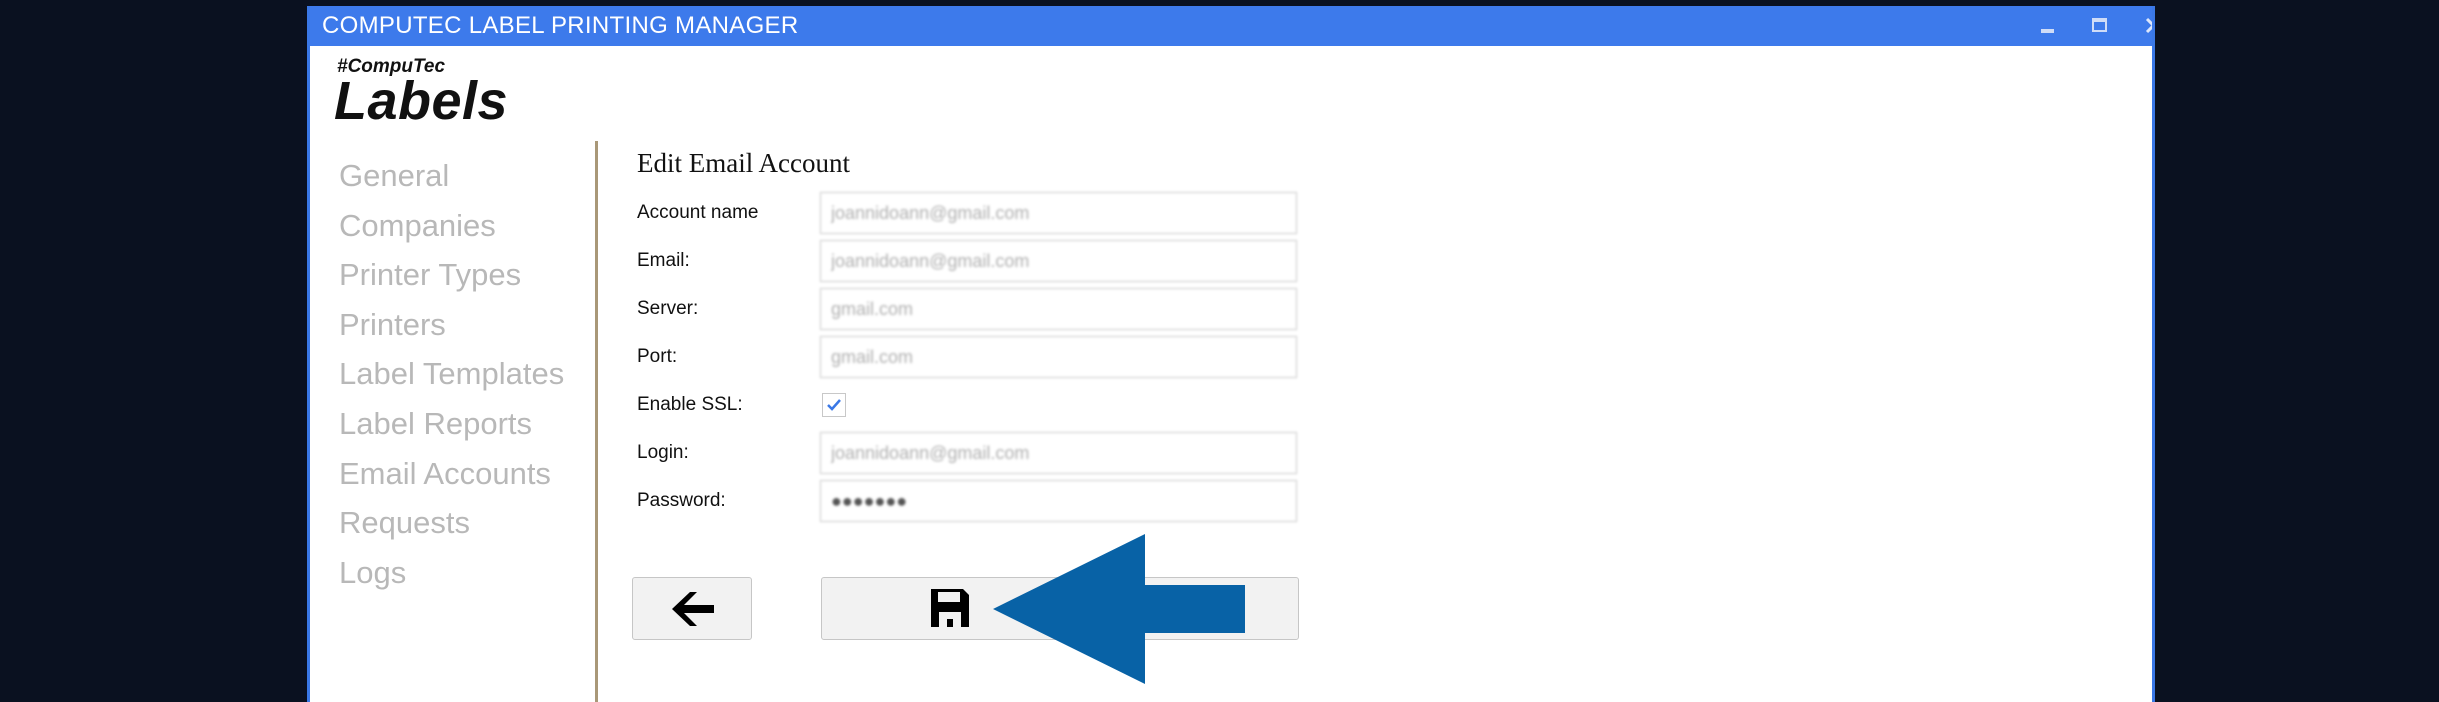 The image size is (2439, 702). What do you see at coordinates (1058, 309) in the screenshot?
I see `server-input` at bounding box center [1058, 309].